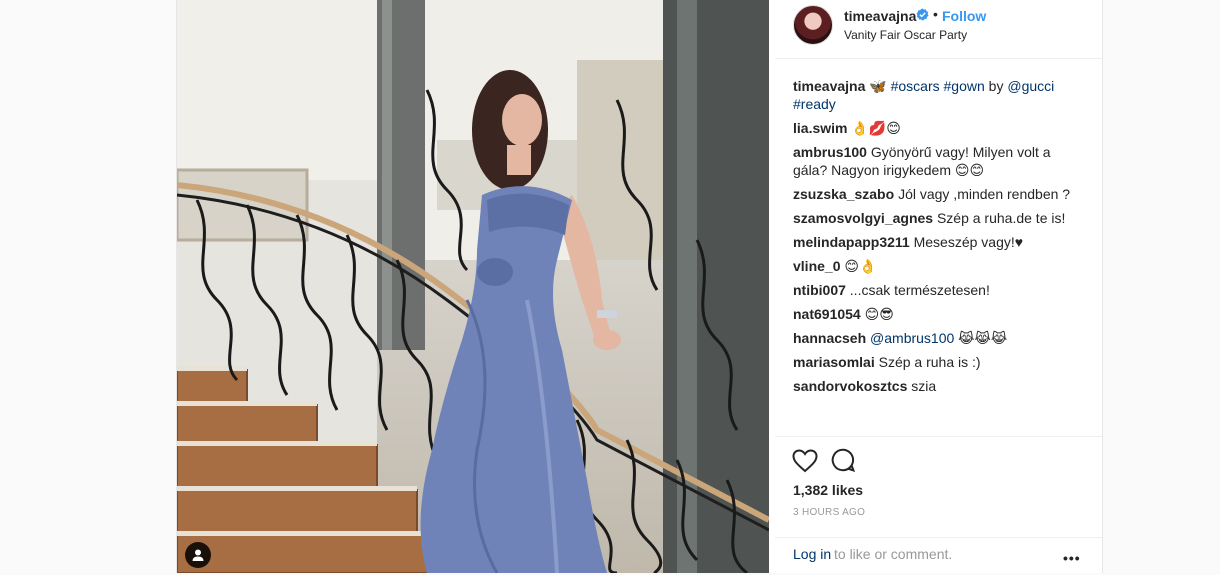 The image size is (1220, 575). Describe the element at coordinates (843, 194) in the screenshot. I see `comment-username: zsuzska_szabo` at that location.